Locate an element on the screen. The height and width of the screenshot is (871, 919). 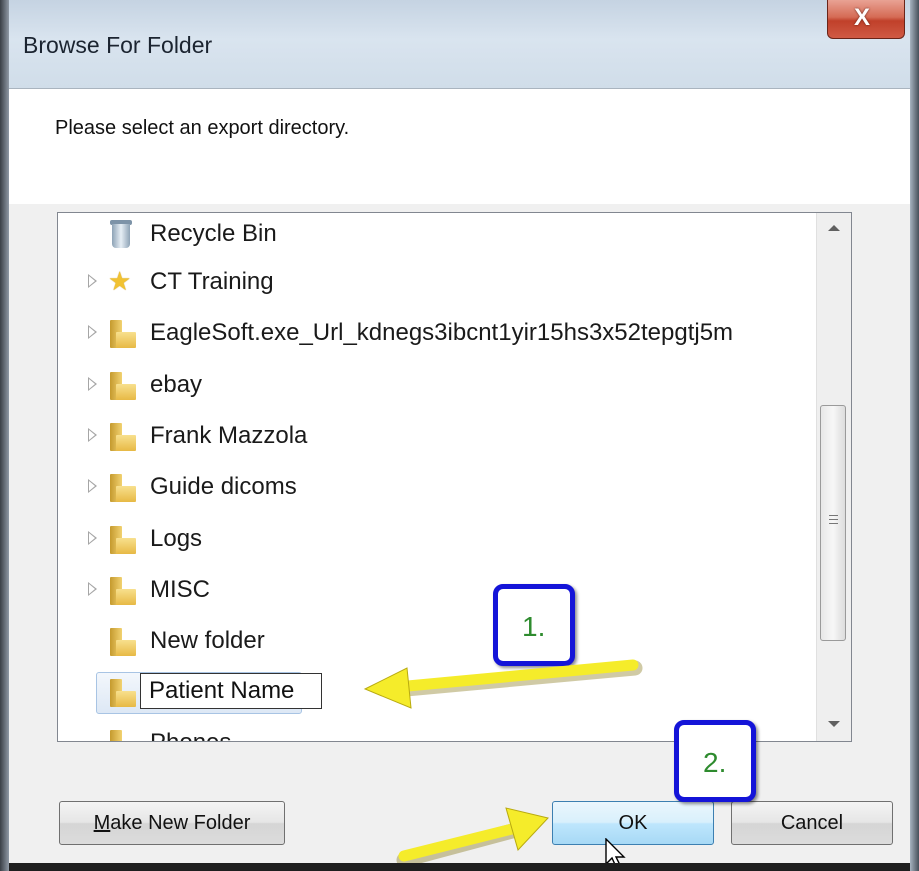
tree-item-ebay: ebay is located at coordinates (453, 386).